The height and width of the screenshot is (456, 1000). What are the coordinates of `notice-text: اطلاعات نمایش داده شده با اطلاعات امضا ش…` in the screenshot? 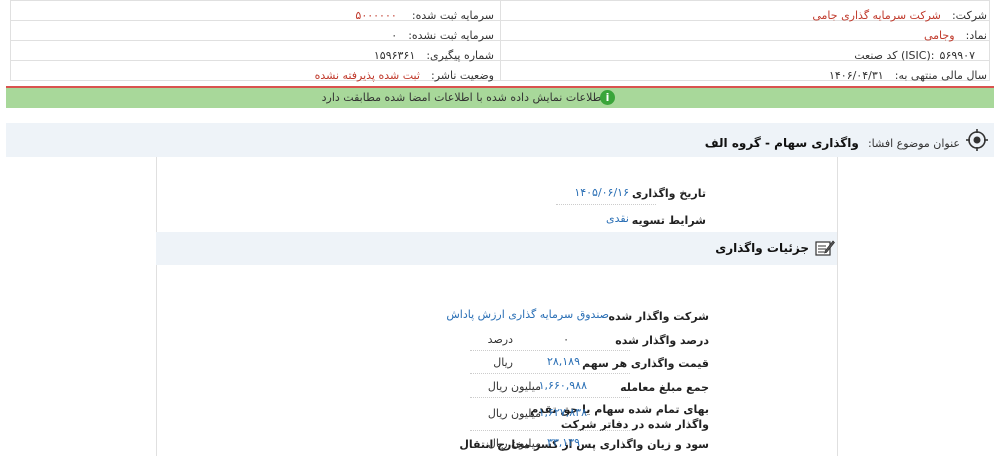 It's located at (464, 97).